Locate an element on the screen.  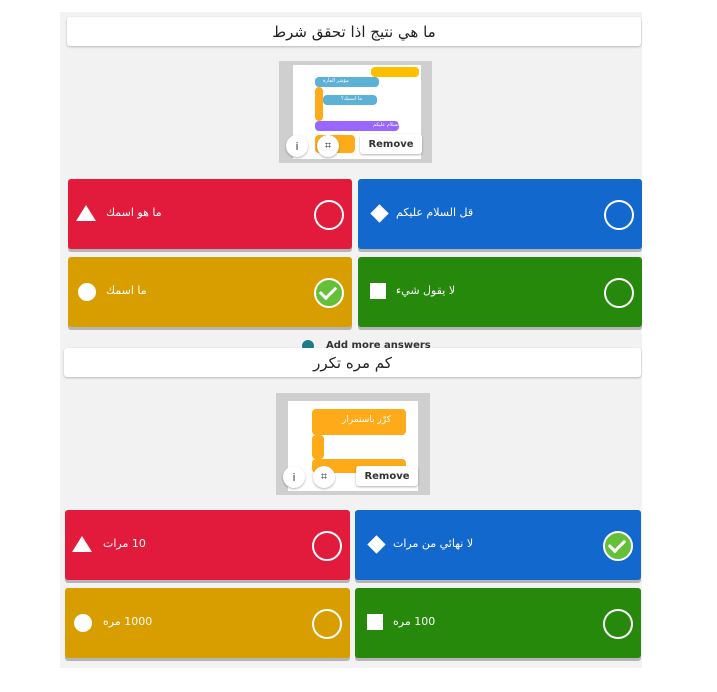
question-image: كرّر باستمرار i ⌗ Remove is located at coordinates (353, 444).